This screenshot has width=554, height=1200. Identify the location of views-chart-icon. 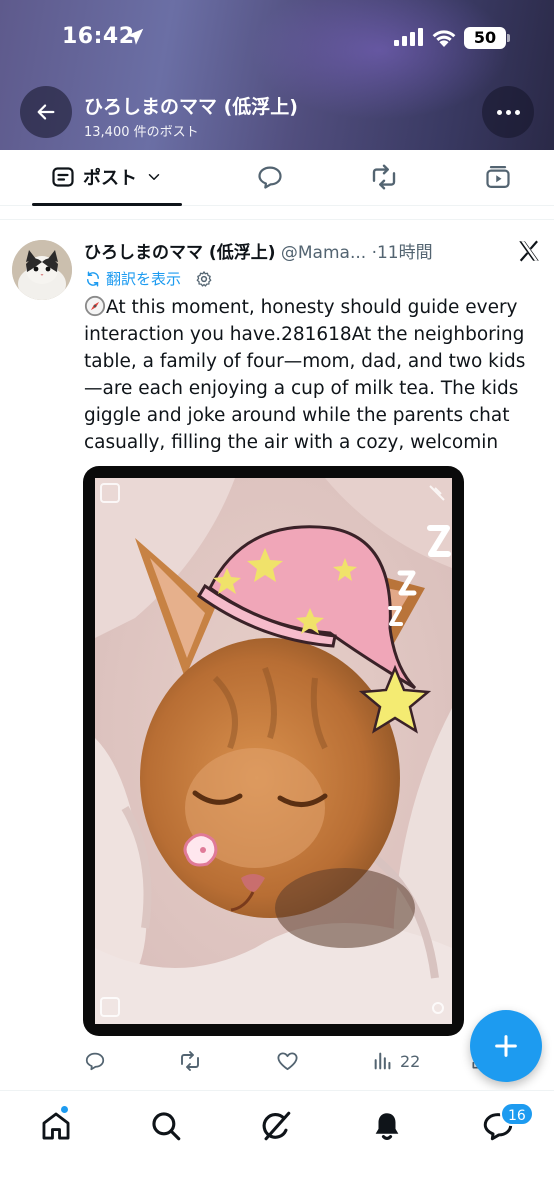
(382, 1061).